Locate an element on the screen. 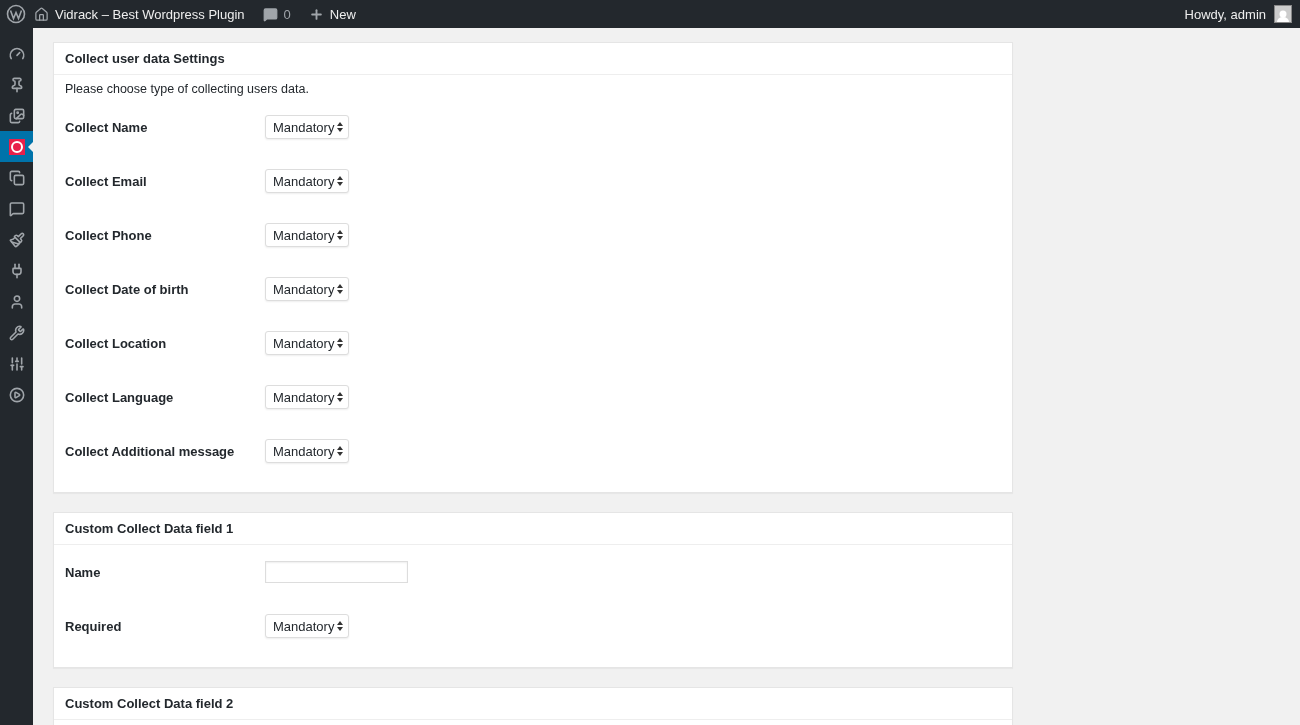 This screenshot has width=1300, height=725. field-label: Collect Email is located at coordinates (106, 181).